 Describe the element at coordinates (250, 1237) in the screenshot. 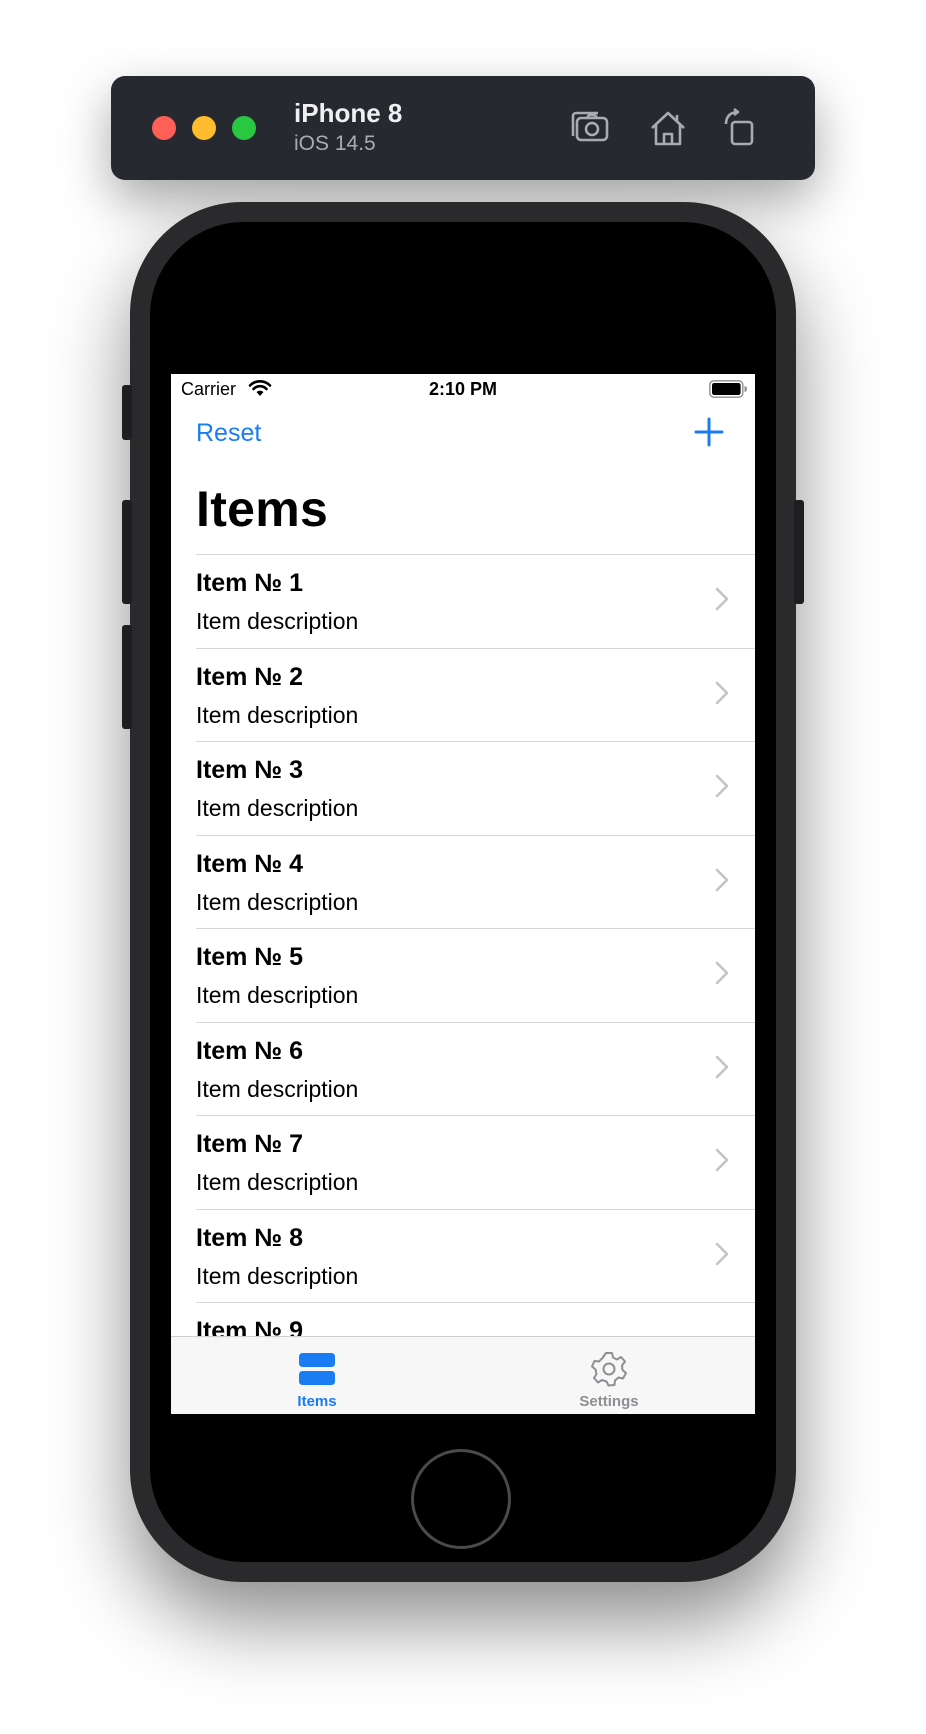

I see `item-title: Item № 8` at that location.